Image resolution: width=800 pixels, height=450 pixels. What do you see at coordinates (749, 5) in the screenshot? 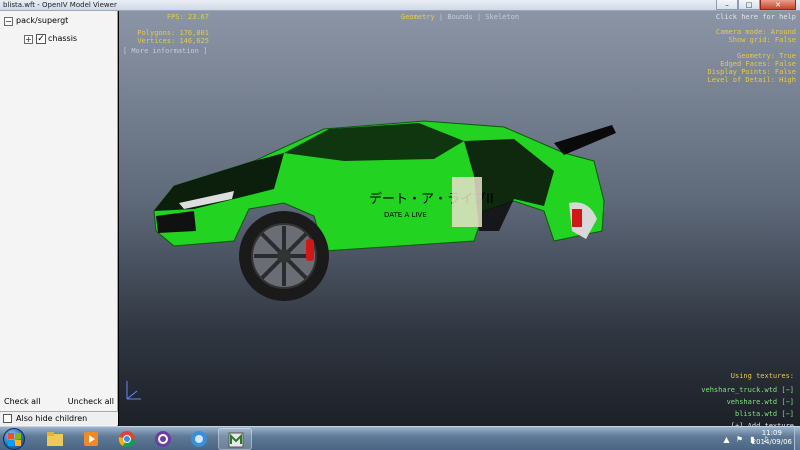
I see `maximize-button: □` at bounding box center [749, 5].